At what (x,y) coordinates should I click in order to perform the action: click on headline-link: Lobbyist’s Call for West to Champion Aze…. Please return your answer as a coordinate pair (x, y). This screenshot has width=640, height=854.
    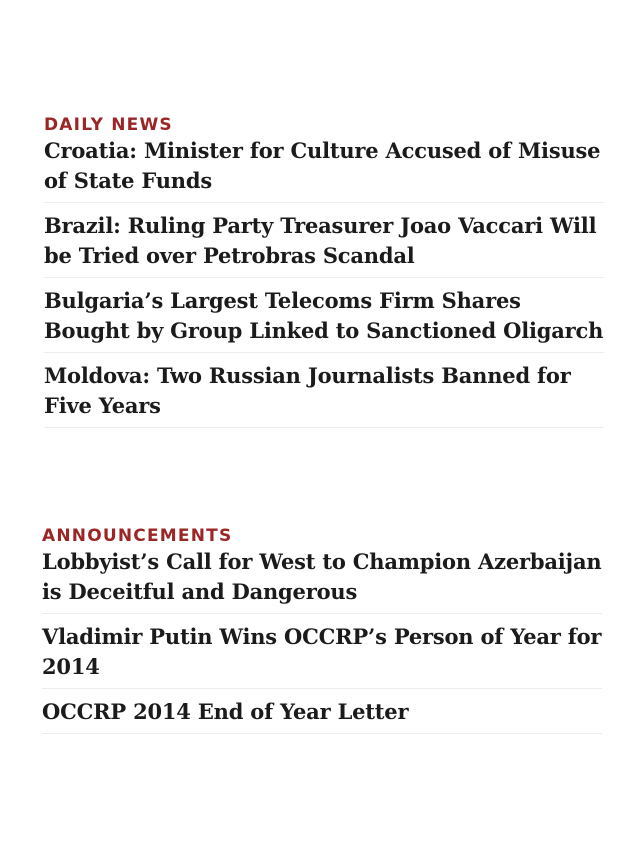
    Looking at the image, I should click on (322, 577).